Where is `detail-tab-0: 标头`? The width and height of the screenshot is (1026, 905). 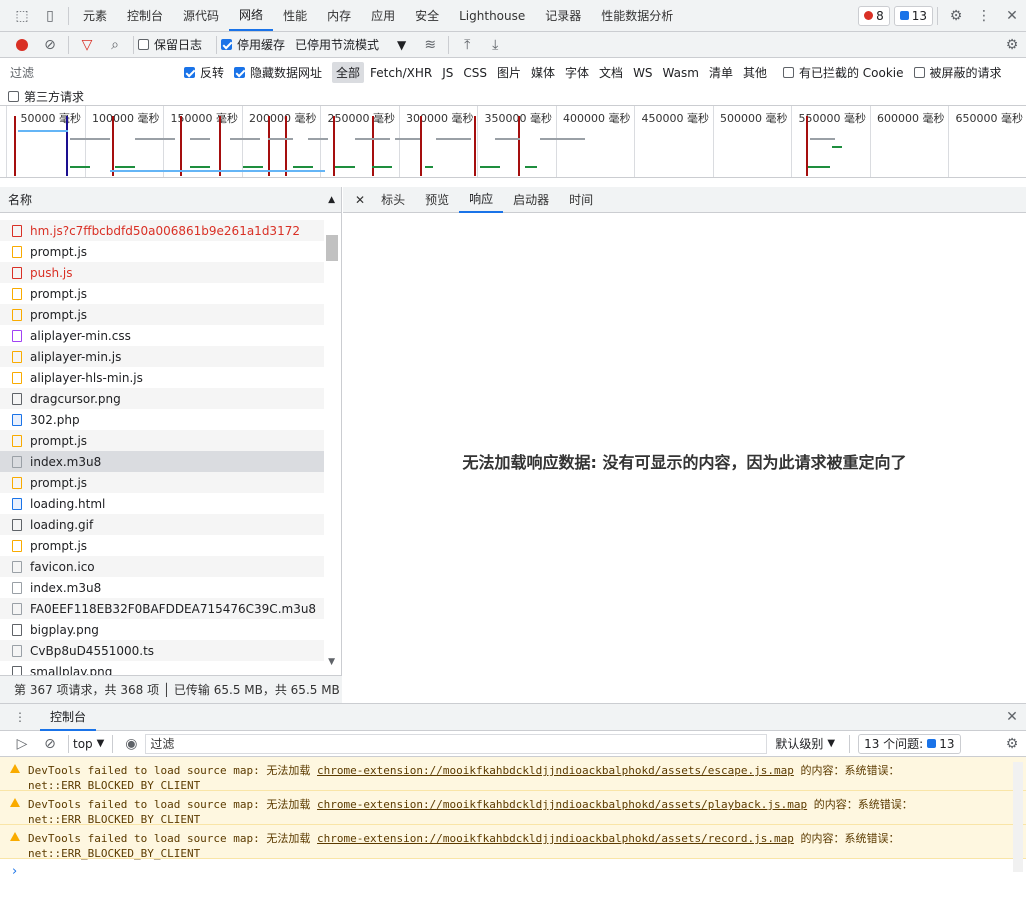
detail-tab-0: 标头 is located at coordinates (393, 200).